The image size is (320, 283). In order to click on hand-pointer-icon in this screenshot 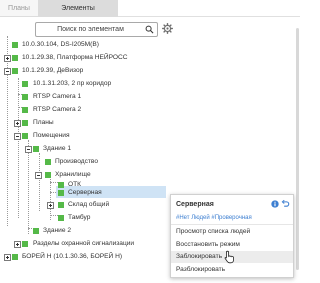, I will do `click(229, 257)`.